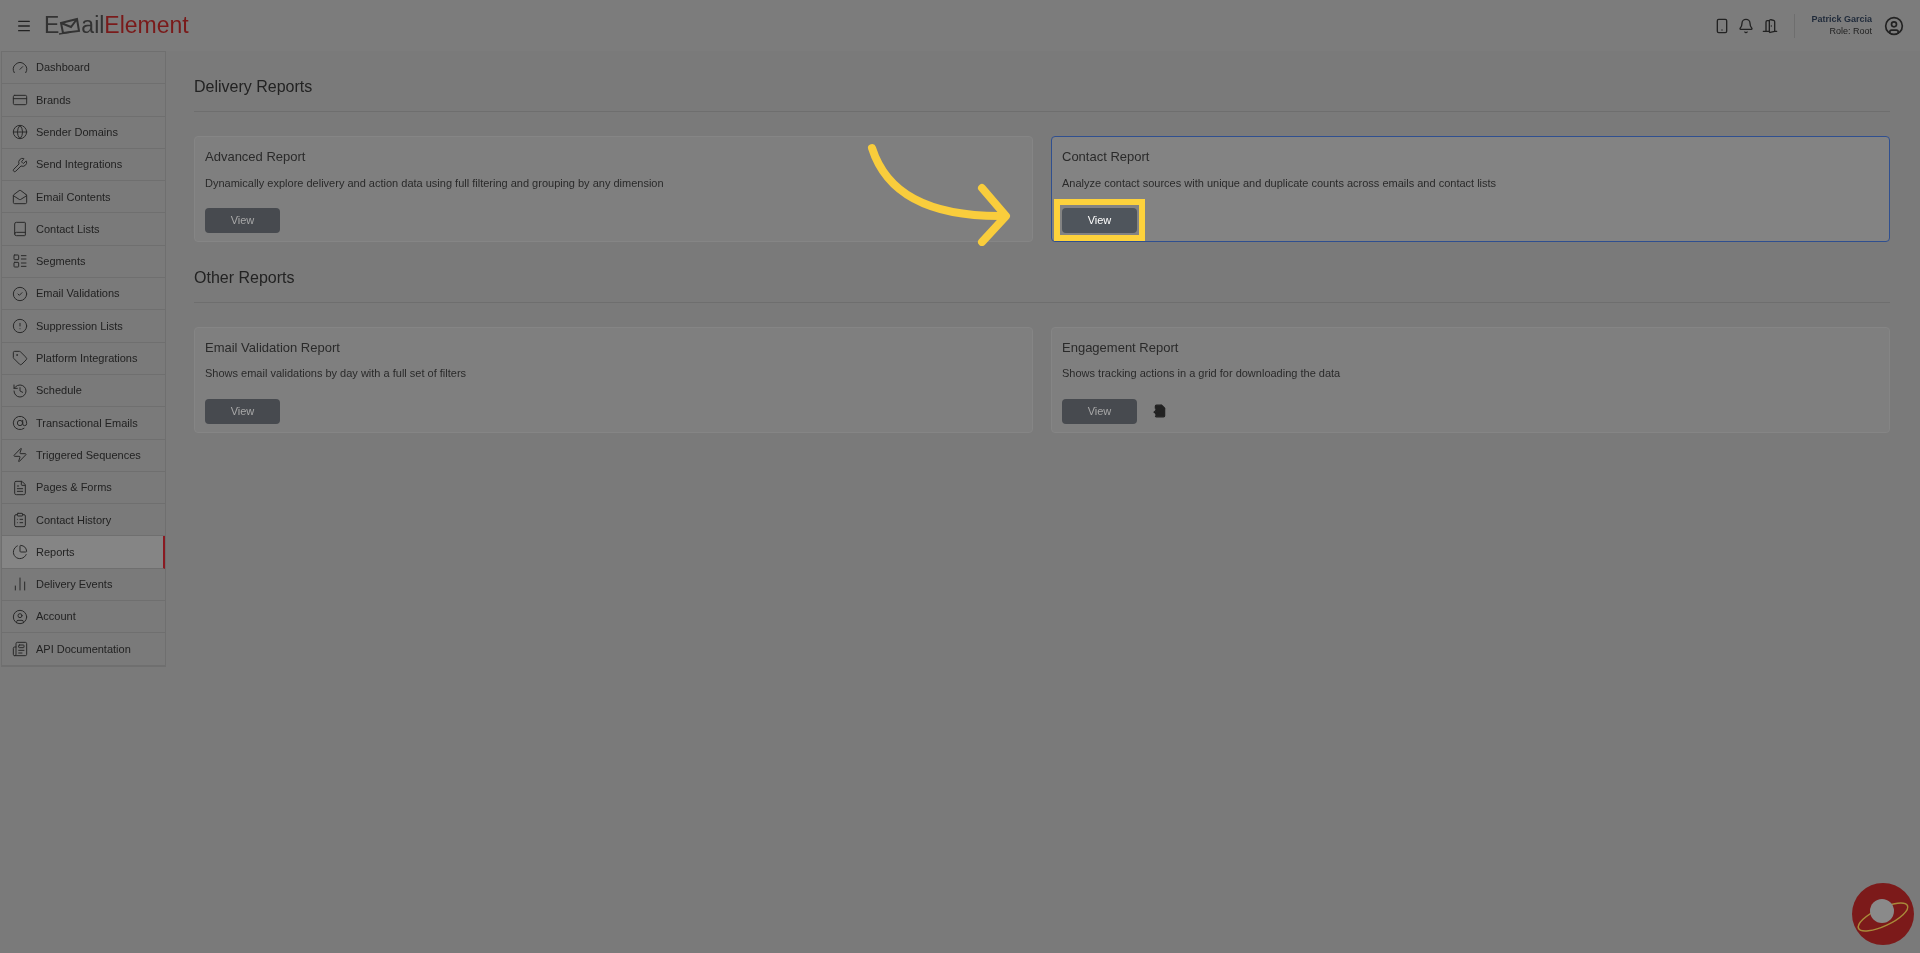 The image size is (1920, 953). Describe the element at coordinates (83, 649) in the screenshot. I see `sidebar-item: API Documentation` at that location.